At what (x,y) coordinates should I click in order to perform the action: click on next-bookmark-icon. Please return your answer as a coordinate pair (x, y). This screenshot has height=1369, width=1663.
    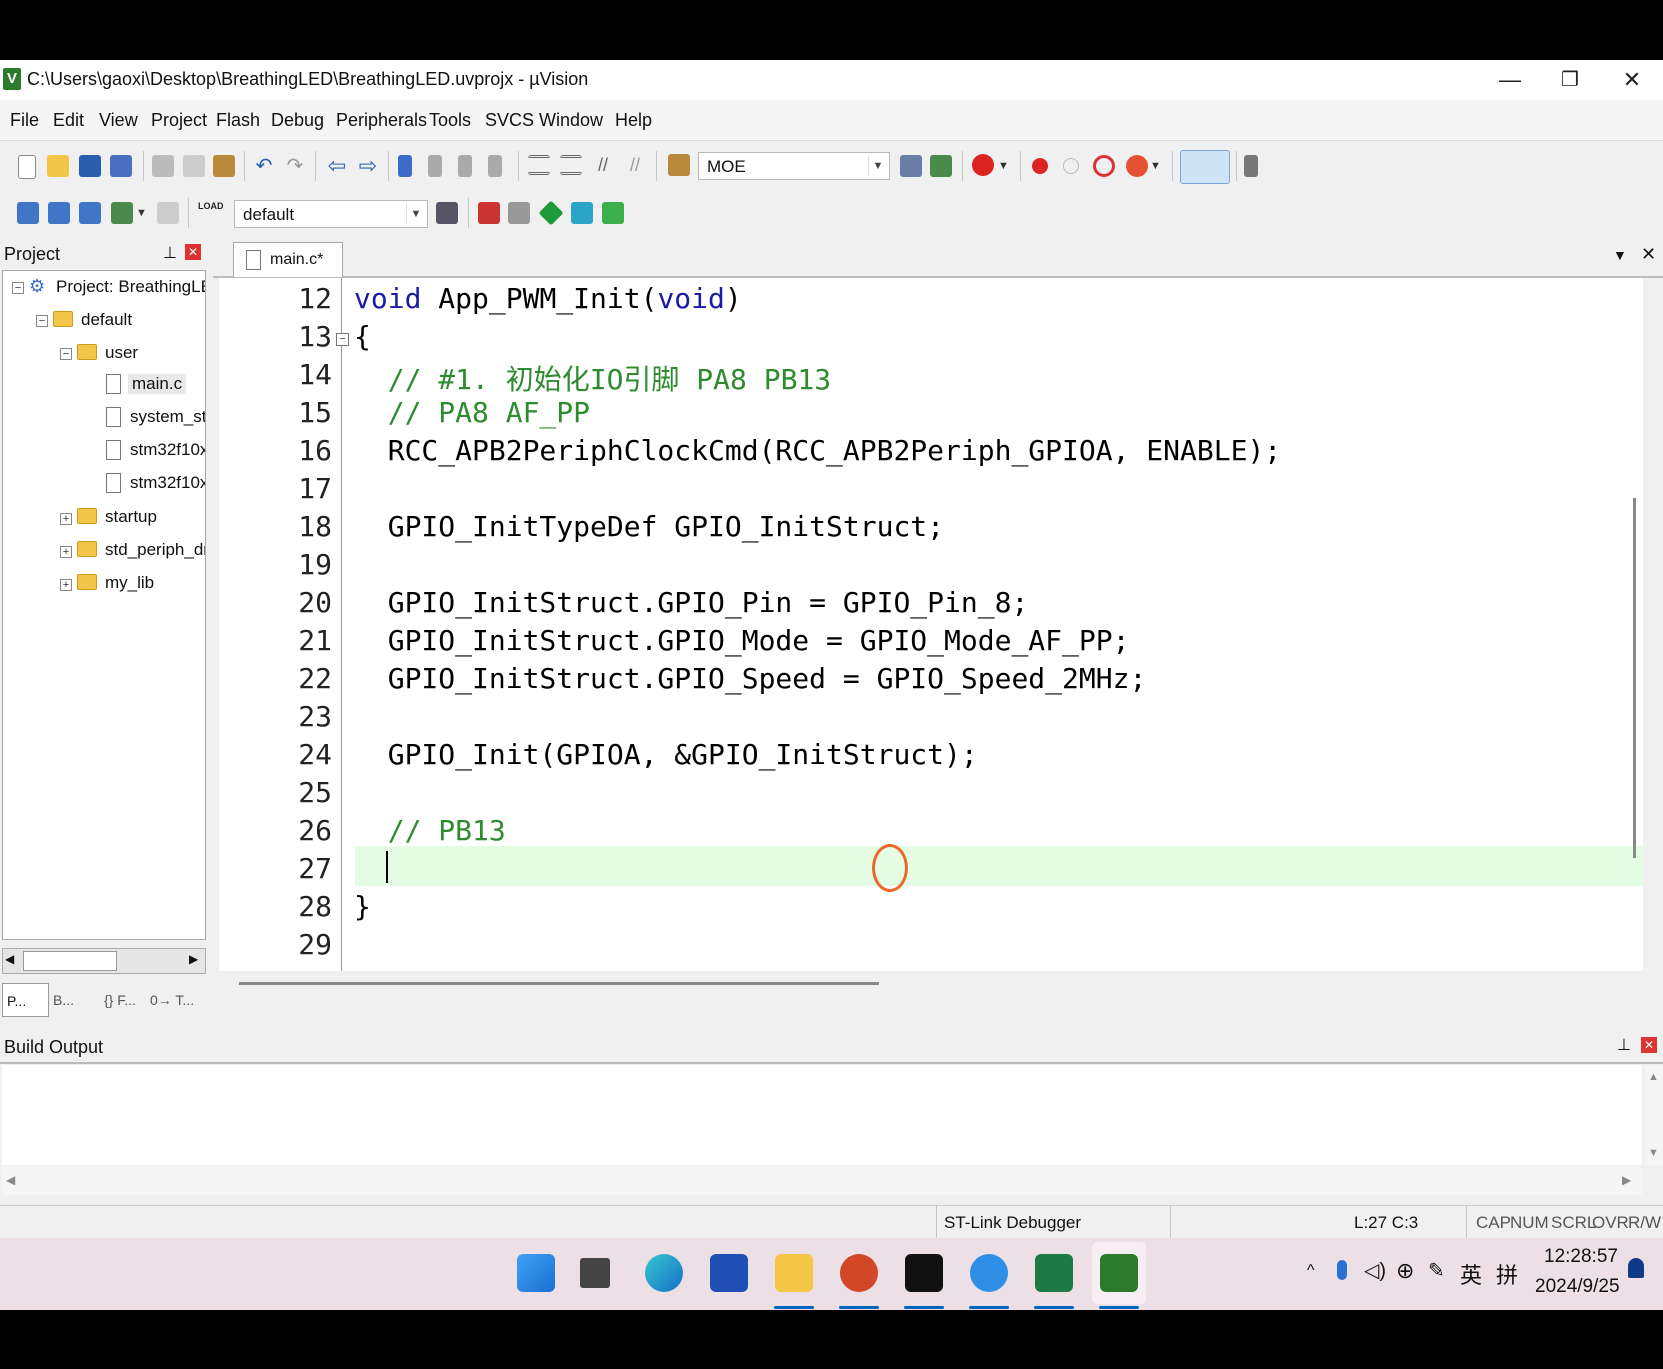
    Looking at the image, I should click on (465, 166).